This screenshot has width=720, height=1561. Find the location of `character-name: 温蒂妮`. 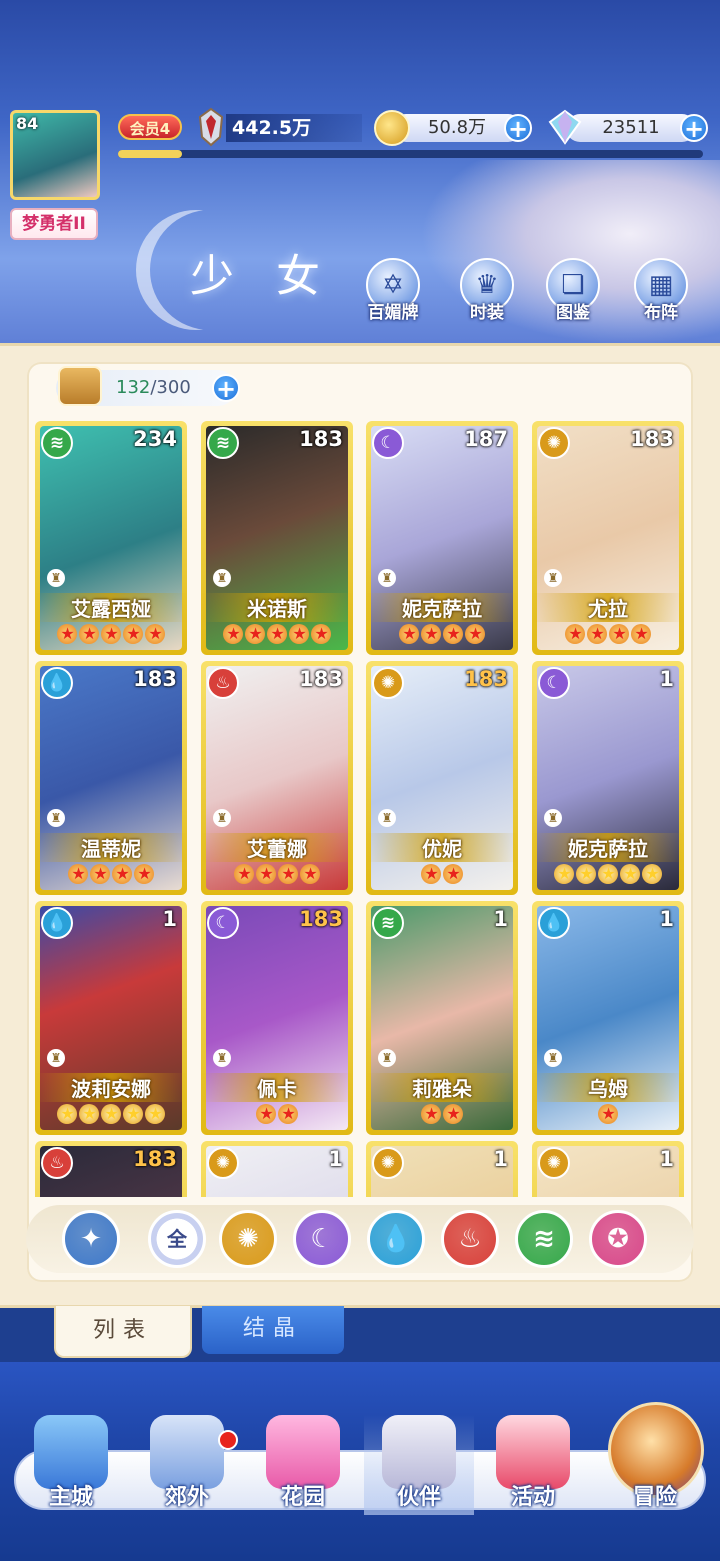

character-name: 温蒂妮 is located at coordinates (111, 847).